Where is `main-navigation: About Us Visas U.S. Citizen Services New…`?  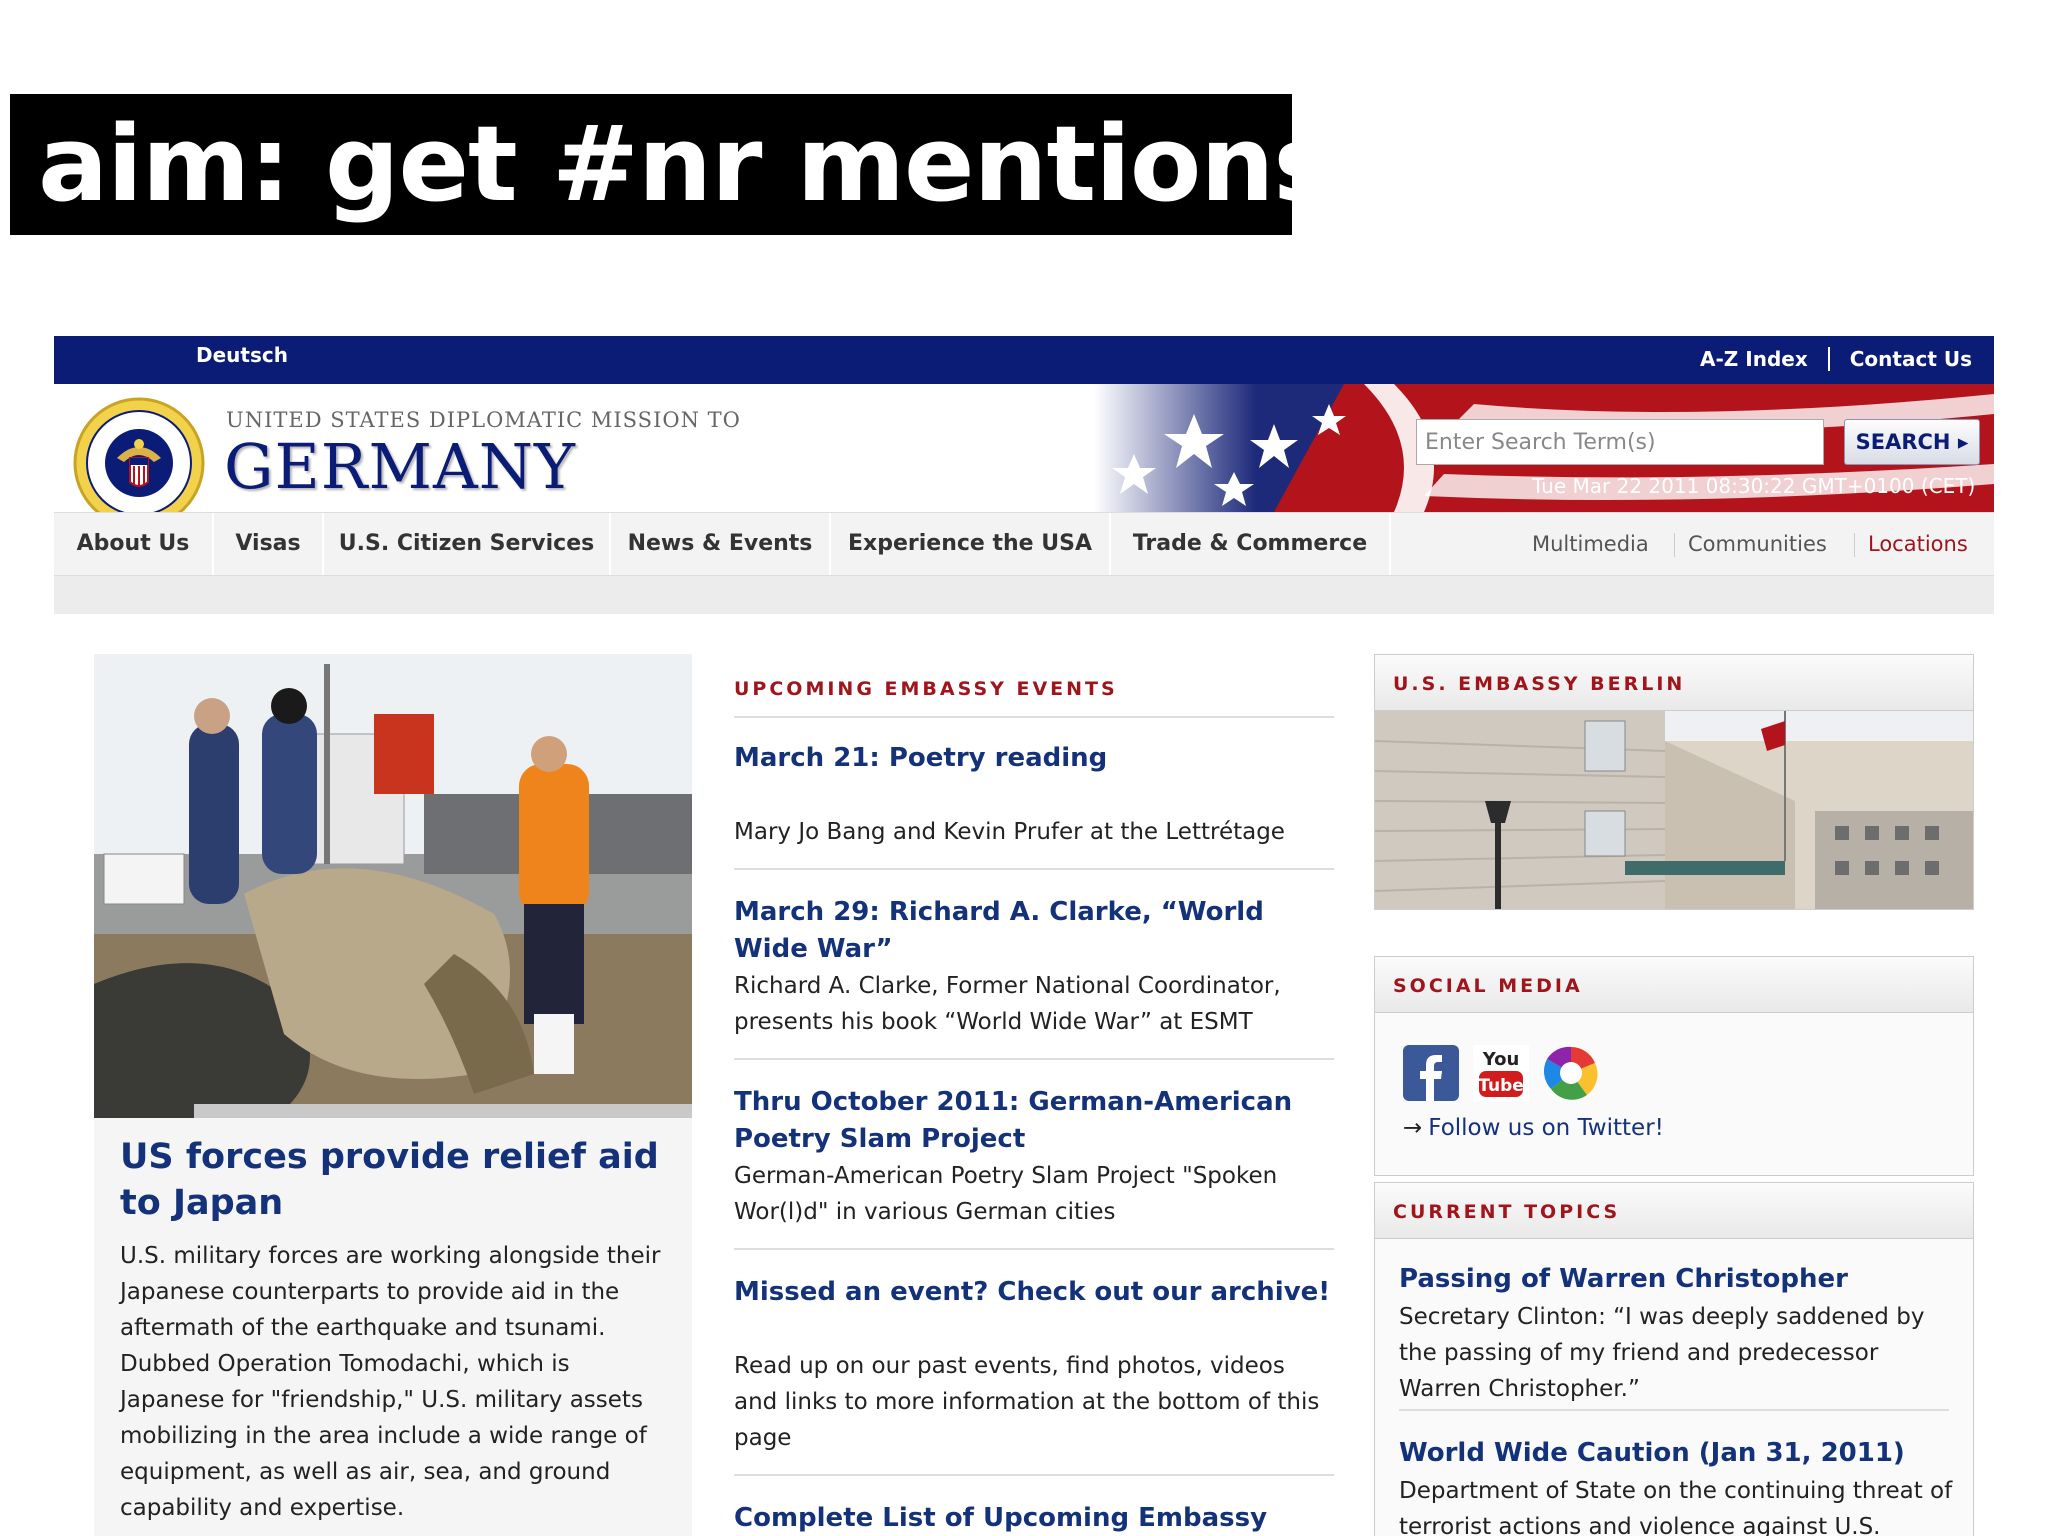
main-navigation: About Us Visas U.S. Citizen Services New… is located at coordinates (1024, 544).